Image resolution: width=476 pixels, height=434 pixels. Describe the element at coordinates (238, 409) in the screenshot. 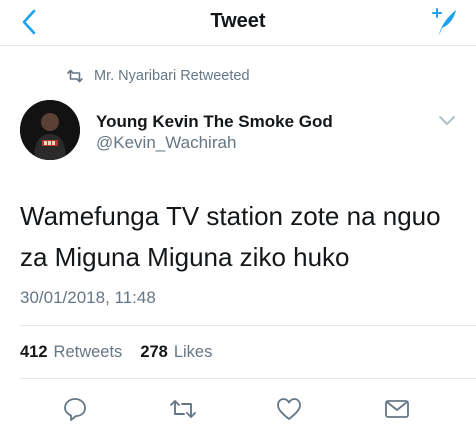

I see `tweet-actions` at that location.